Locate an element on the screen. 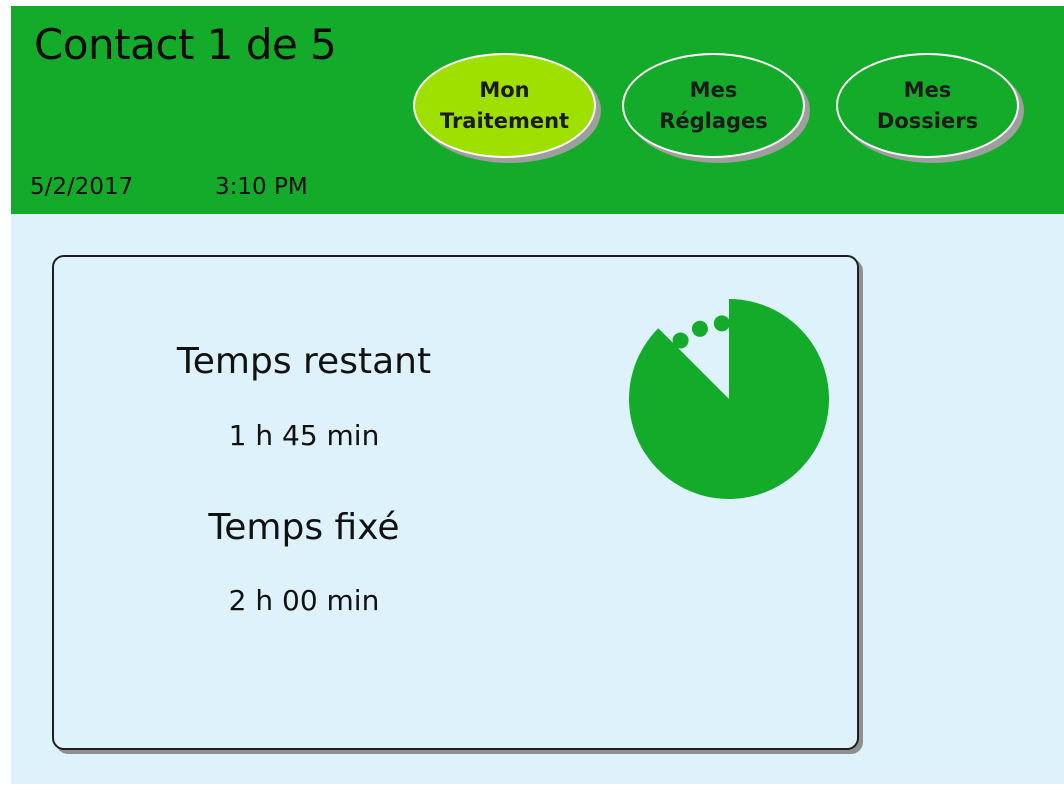  page-title: Contact 1 de 5 is located at coordinates (185, 44).